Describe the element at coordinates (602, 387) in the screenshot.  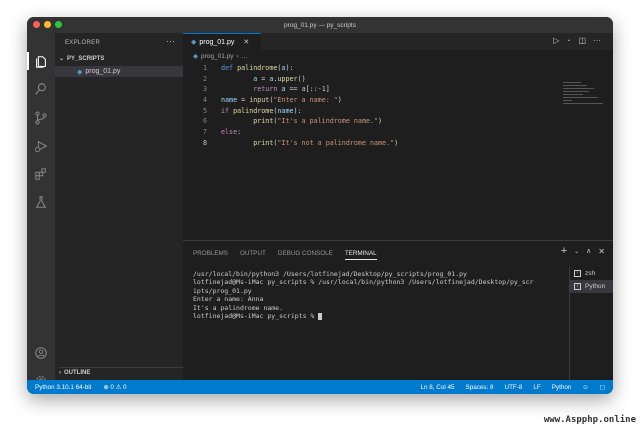
I see `notifications-icon: ◻` at that location.